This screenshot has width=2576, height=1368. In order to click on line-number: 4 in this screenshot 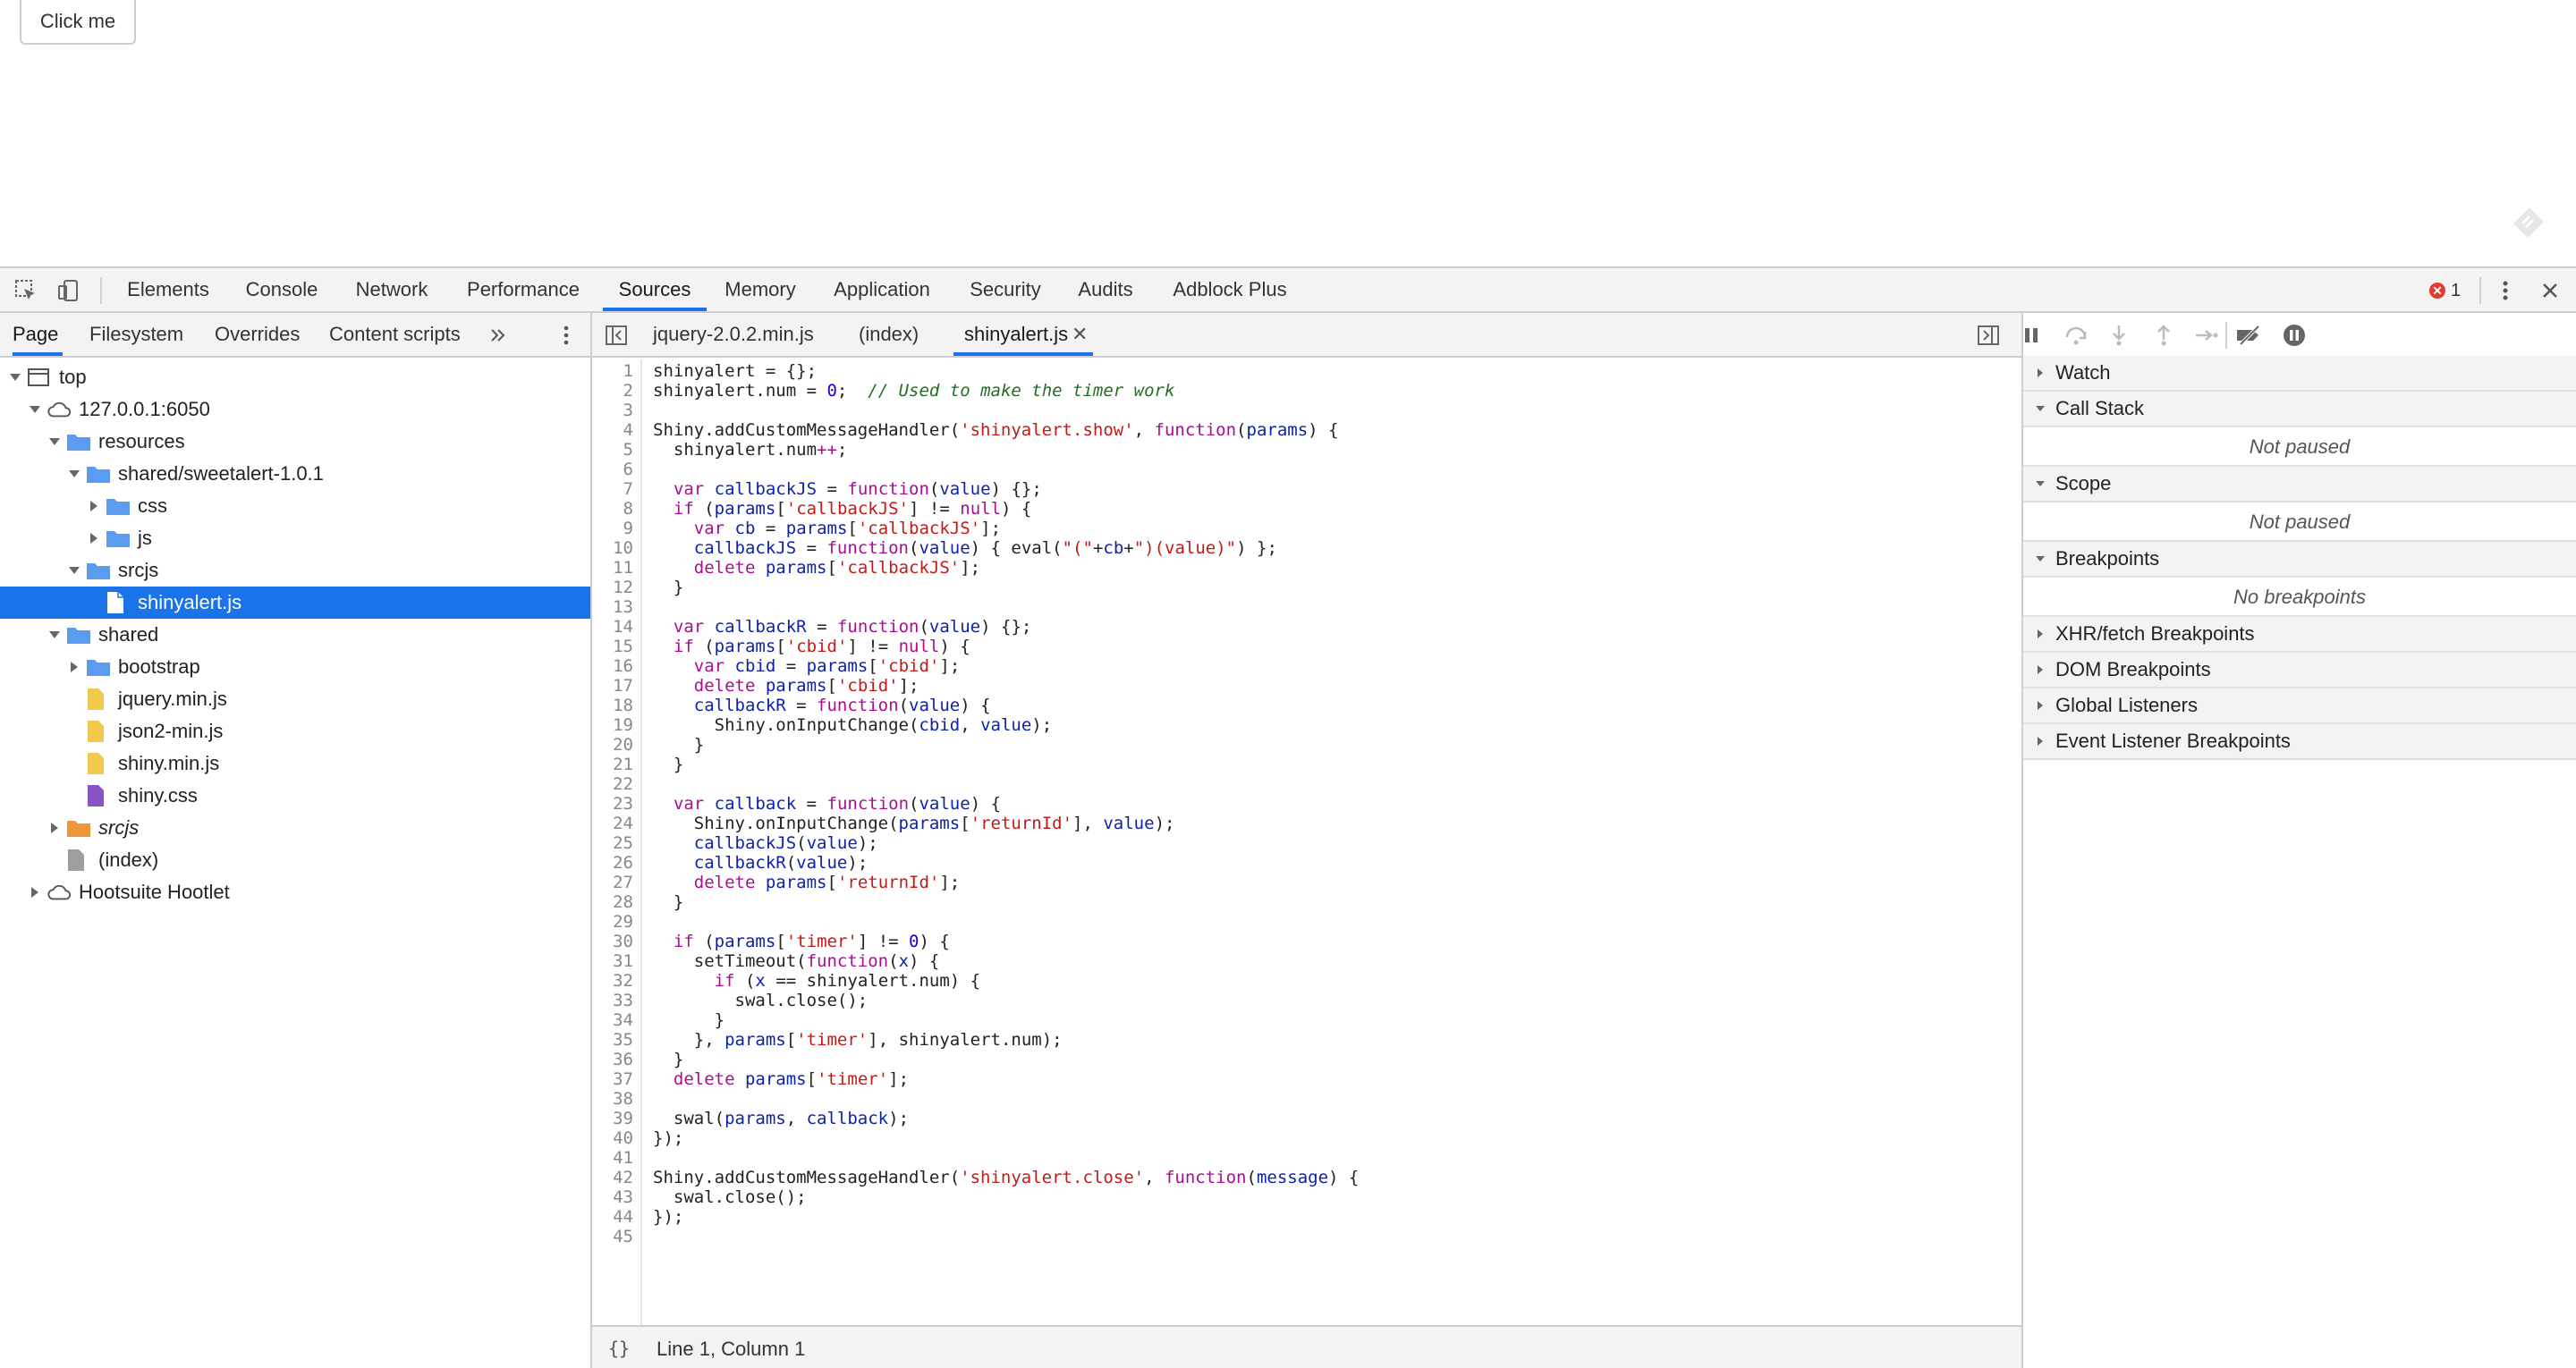, I will do `click(611, 430)`.